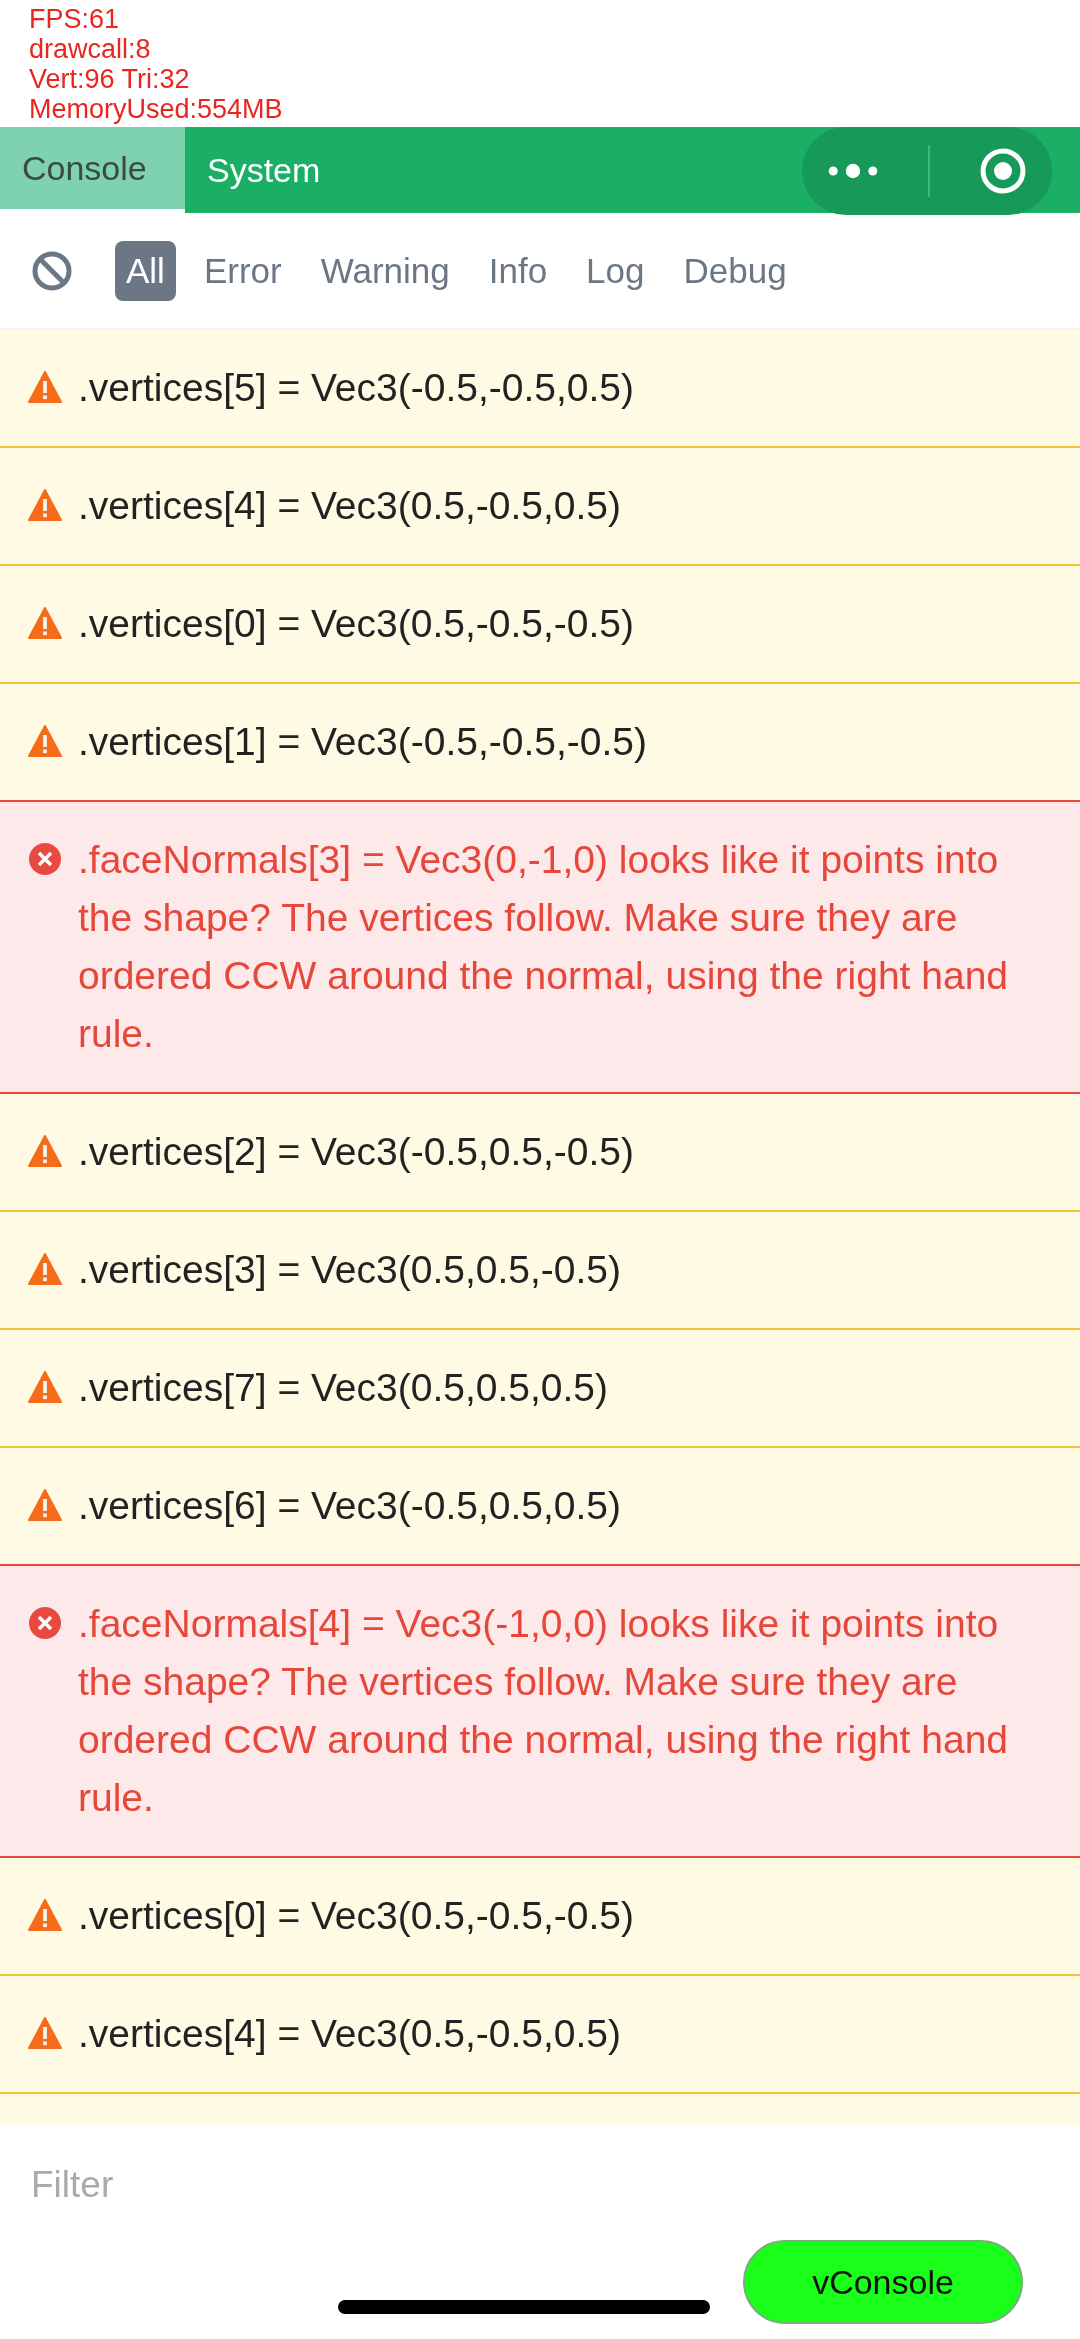  What do you see at coordinates (75, 19) in the screenshot?
I see `stats-text: FPS:61` at bounding box center [75, 19].